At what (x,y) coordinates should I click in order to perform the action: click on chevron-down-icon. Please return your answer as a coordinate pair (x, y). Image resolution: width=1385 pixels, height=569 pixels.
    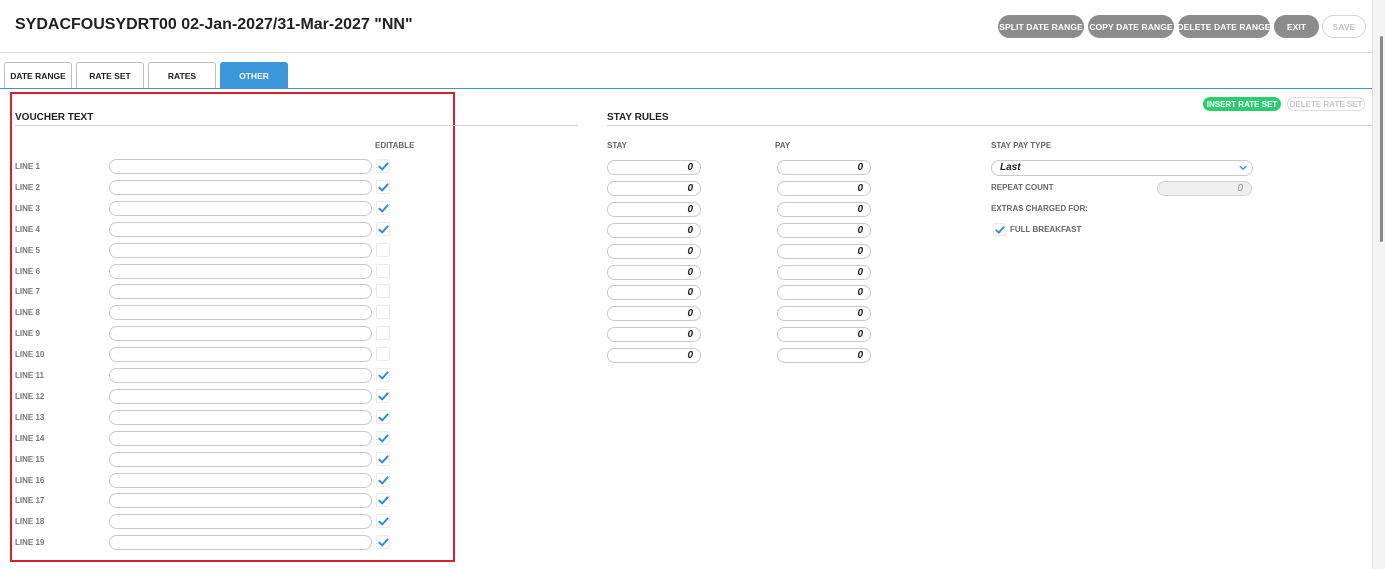
    Looking at the image, I should click on (1243, 167).